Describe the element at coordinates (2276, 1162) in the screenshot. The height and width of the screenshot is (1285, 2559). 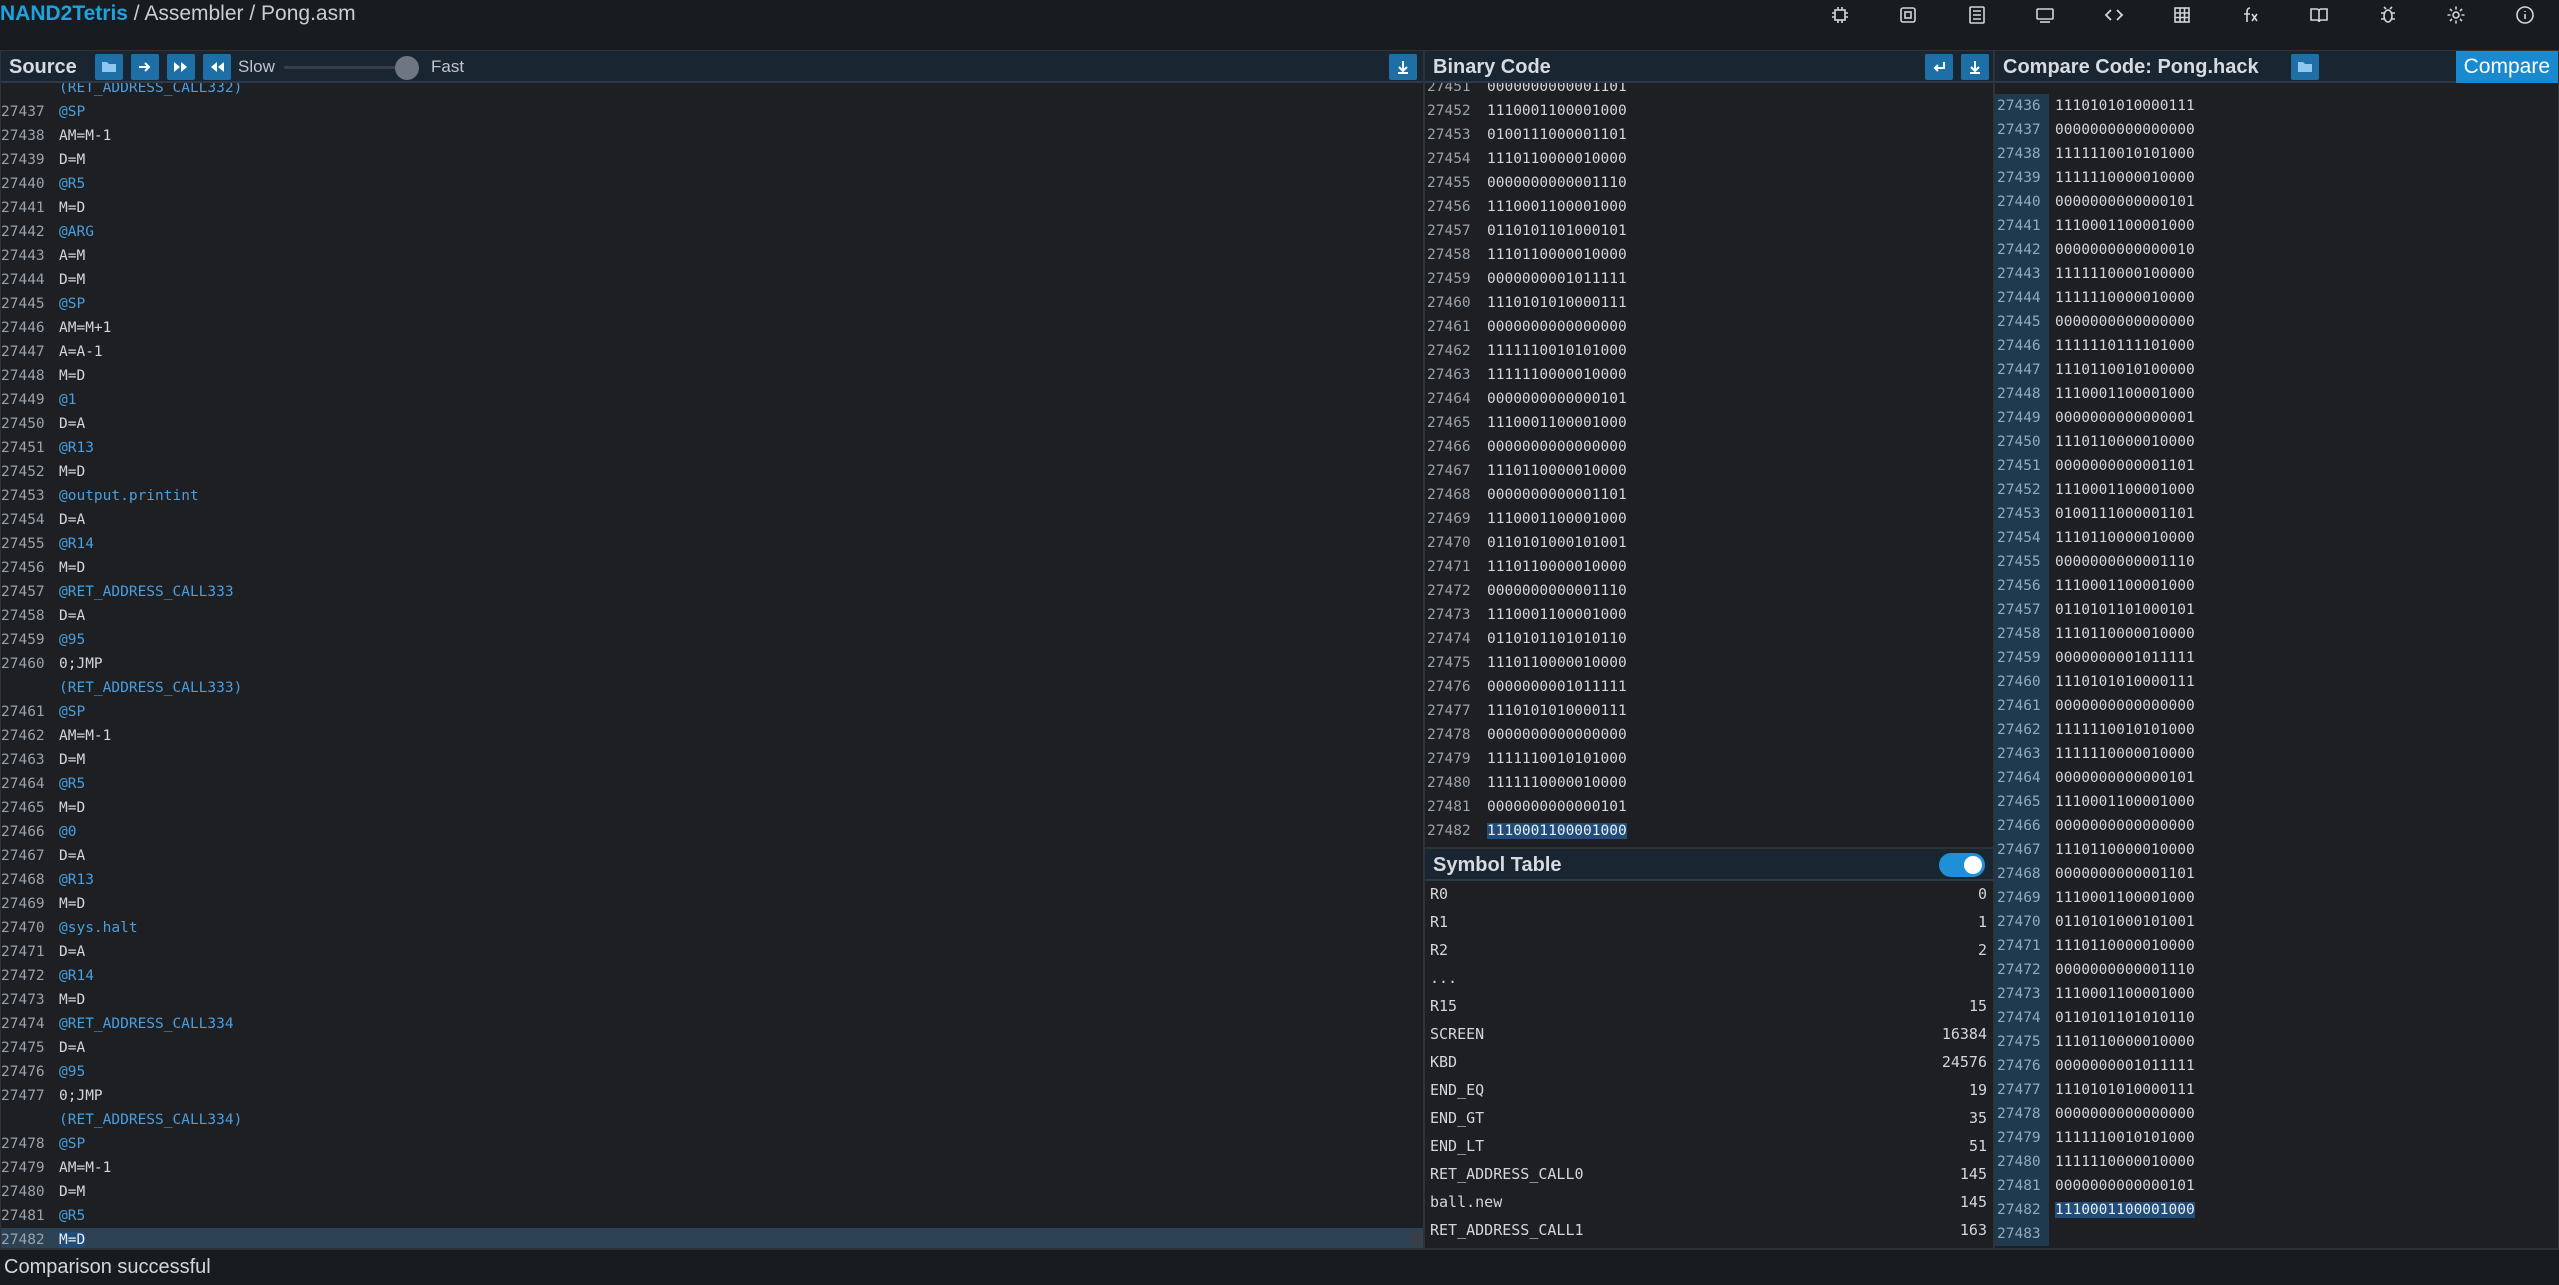
I see `compare-line: 27480 1111110000010000` at that location.